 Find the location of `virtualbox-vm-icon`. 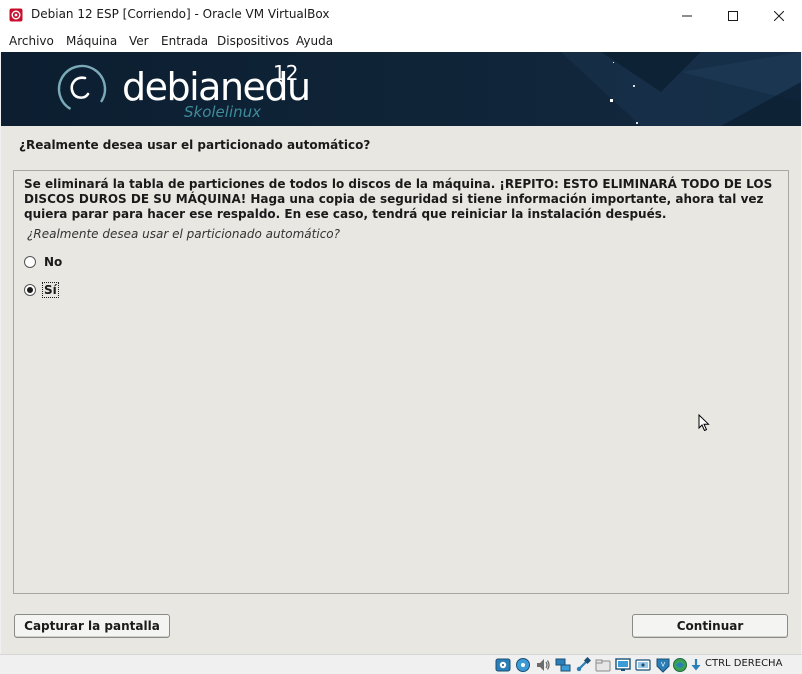

virtualbox-vm-icon is located at coordinates (16, 15).